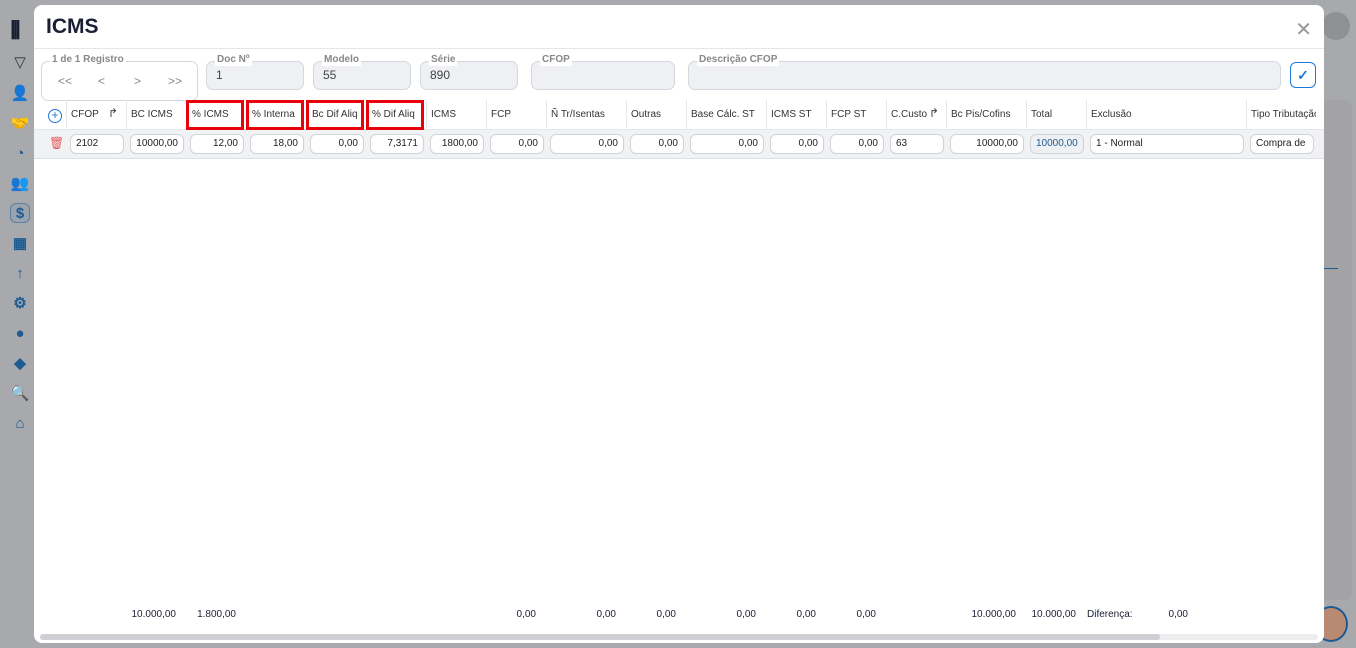  Describe the element at coordinates (397, 144) in the screenshot. I see `cell-input--dif-aliq: 7,3171` at that location.